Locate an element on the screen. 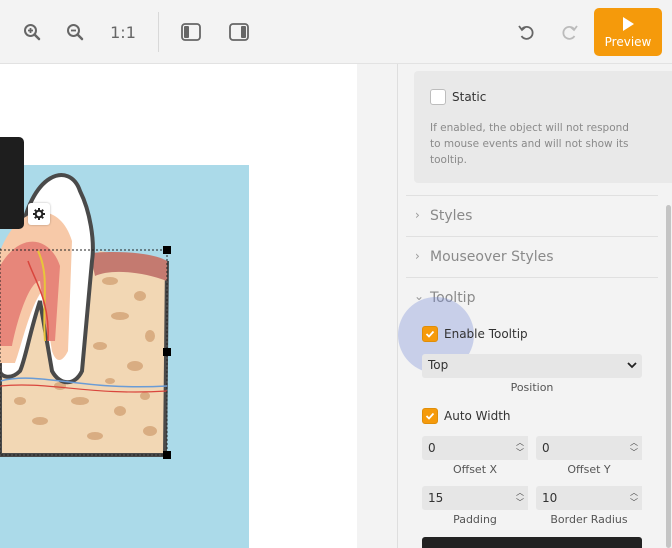 Image resolution: width=672 pixels, height=548 pixels. border-radius-value: 10 is located at coordinates (550, 498).